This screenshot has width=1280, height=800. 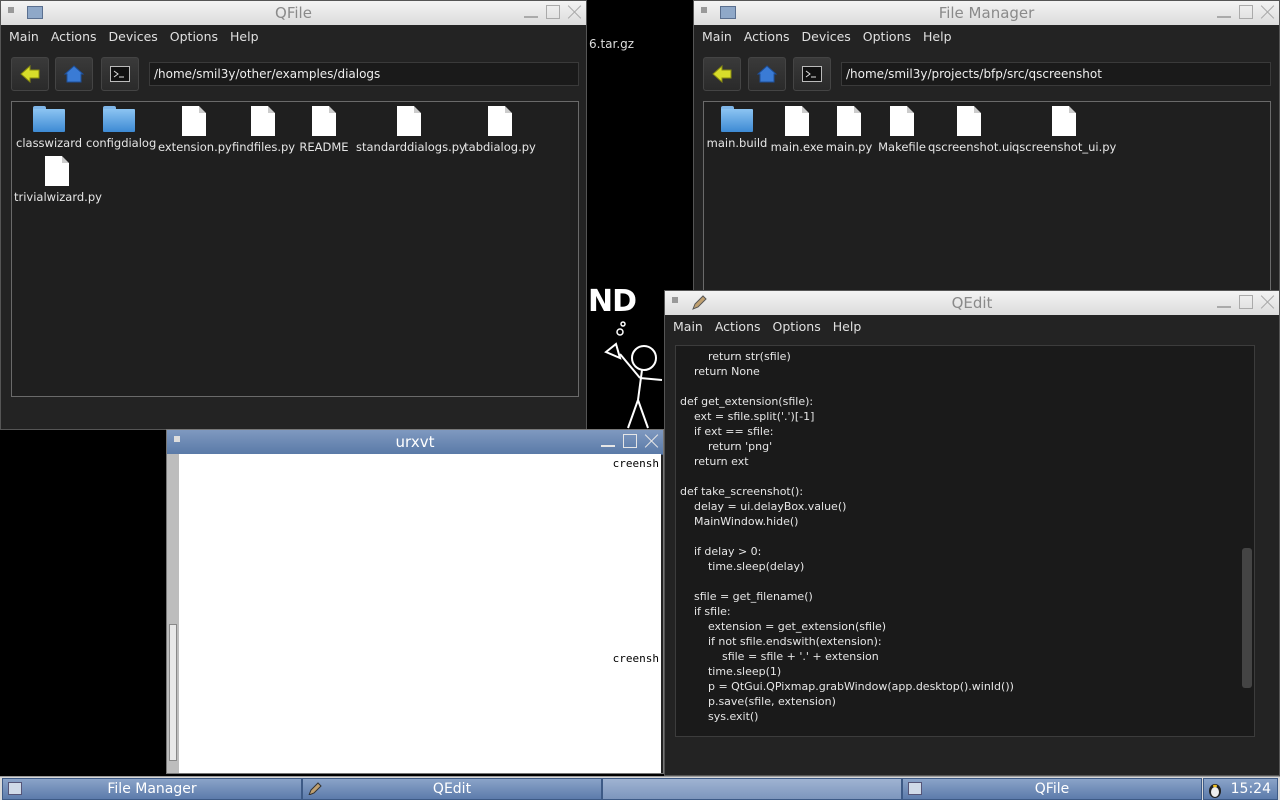 I want to click on file-item: trivialwizard.py, so click(x=58, y=180).